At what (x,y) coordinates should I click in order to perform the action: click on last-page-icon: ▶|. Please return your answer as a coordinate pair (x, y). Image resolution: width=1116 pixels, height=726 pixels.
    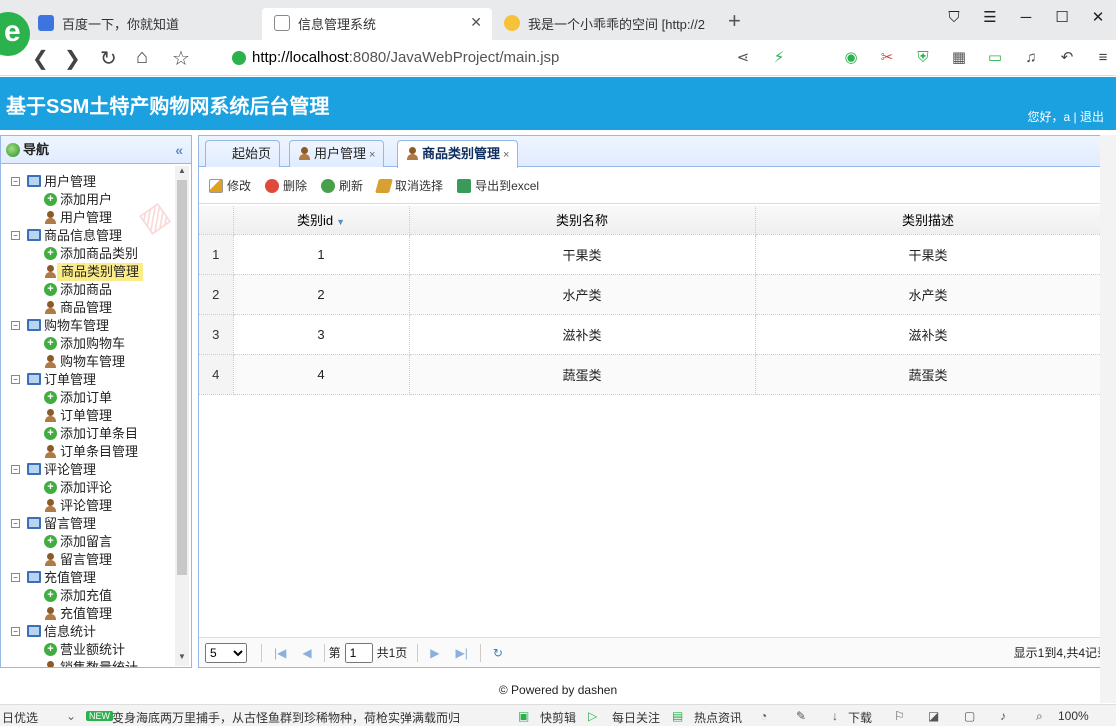
    Looking at the image, I should click on (462, 653).